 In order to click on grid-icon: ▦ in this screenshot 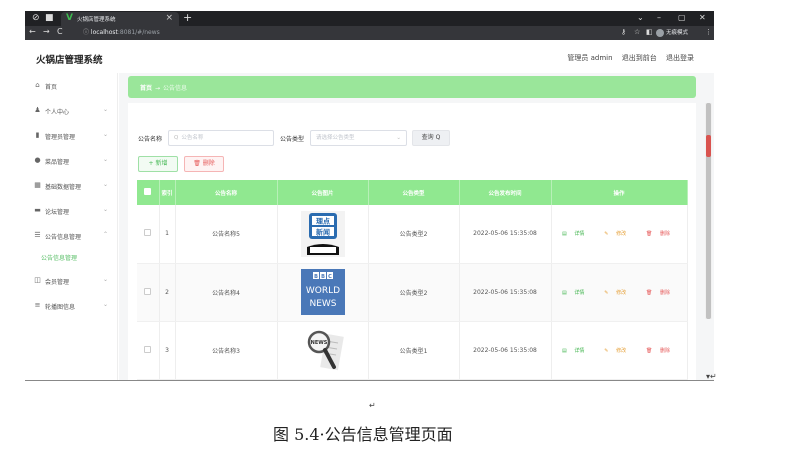, I will do `click(37, 185)`.